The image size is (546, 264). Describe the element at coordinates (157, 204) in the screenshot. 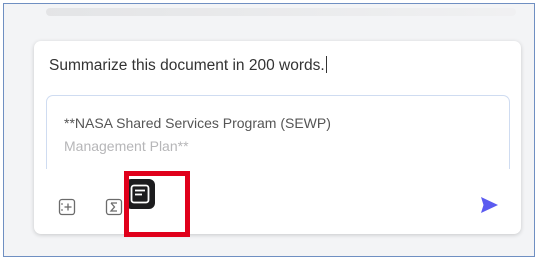

I see `highlight-box` at that location.